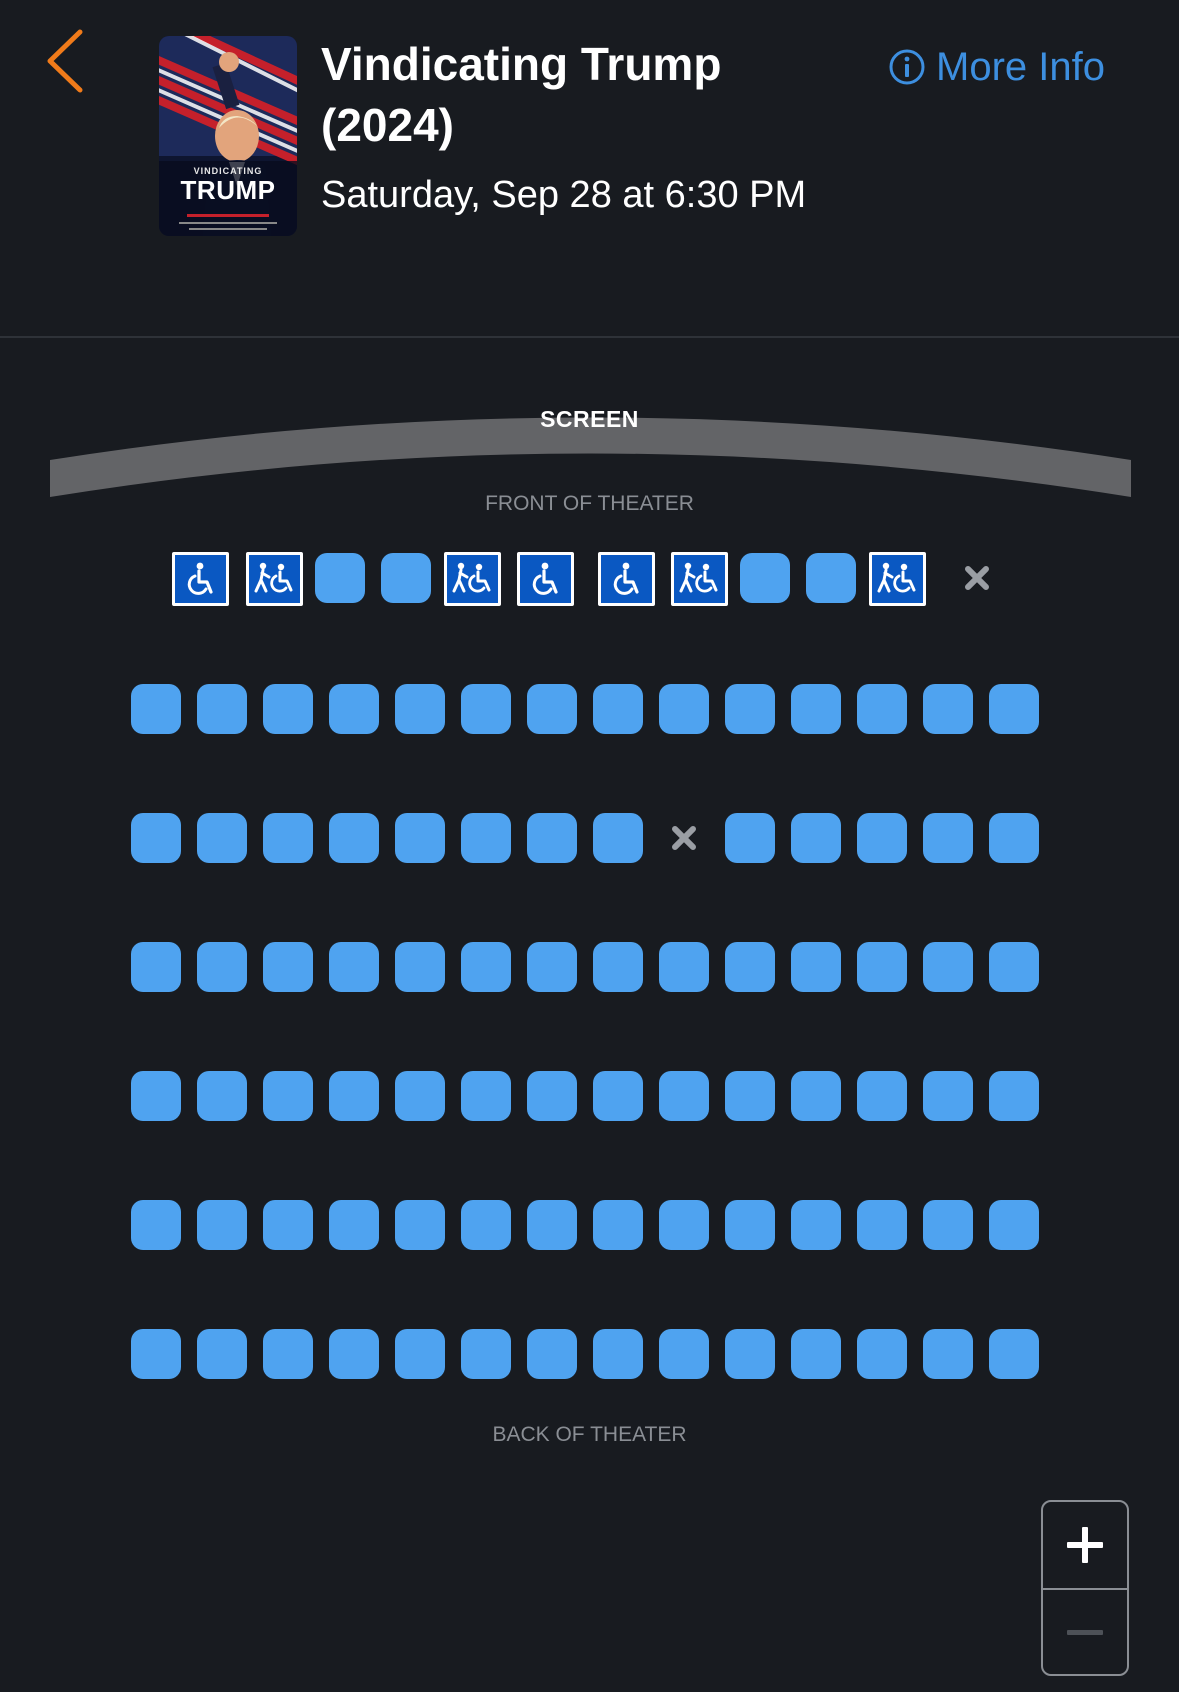 This screenshot has height=1692, width=1179. I want to click on back-button, so click(68, 61).